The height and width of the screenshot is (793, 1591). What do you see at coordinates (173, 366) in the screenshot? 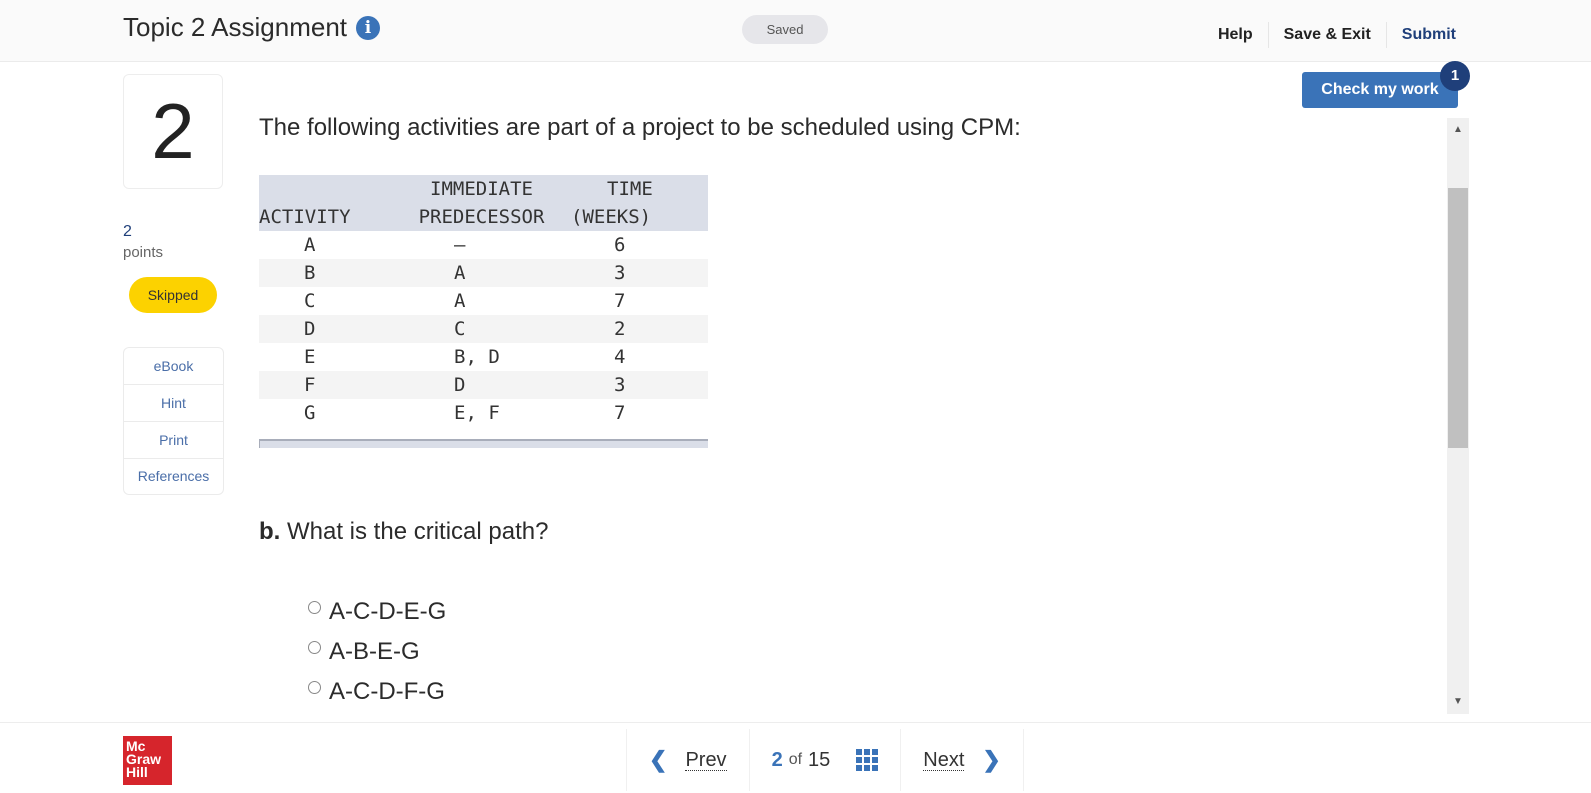
I see `ebook-button: eBook` at bounding box center [173, 366].